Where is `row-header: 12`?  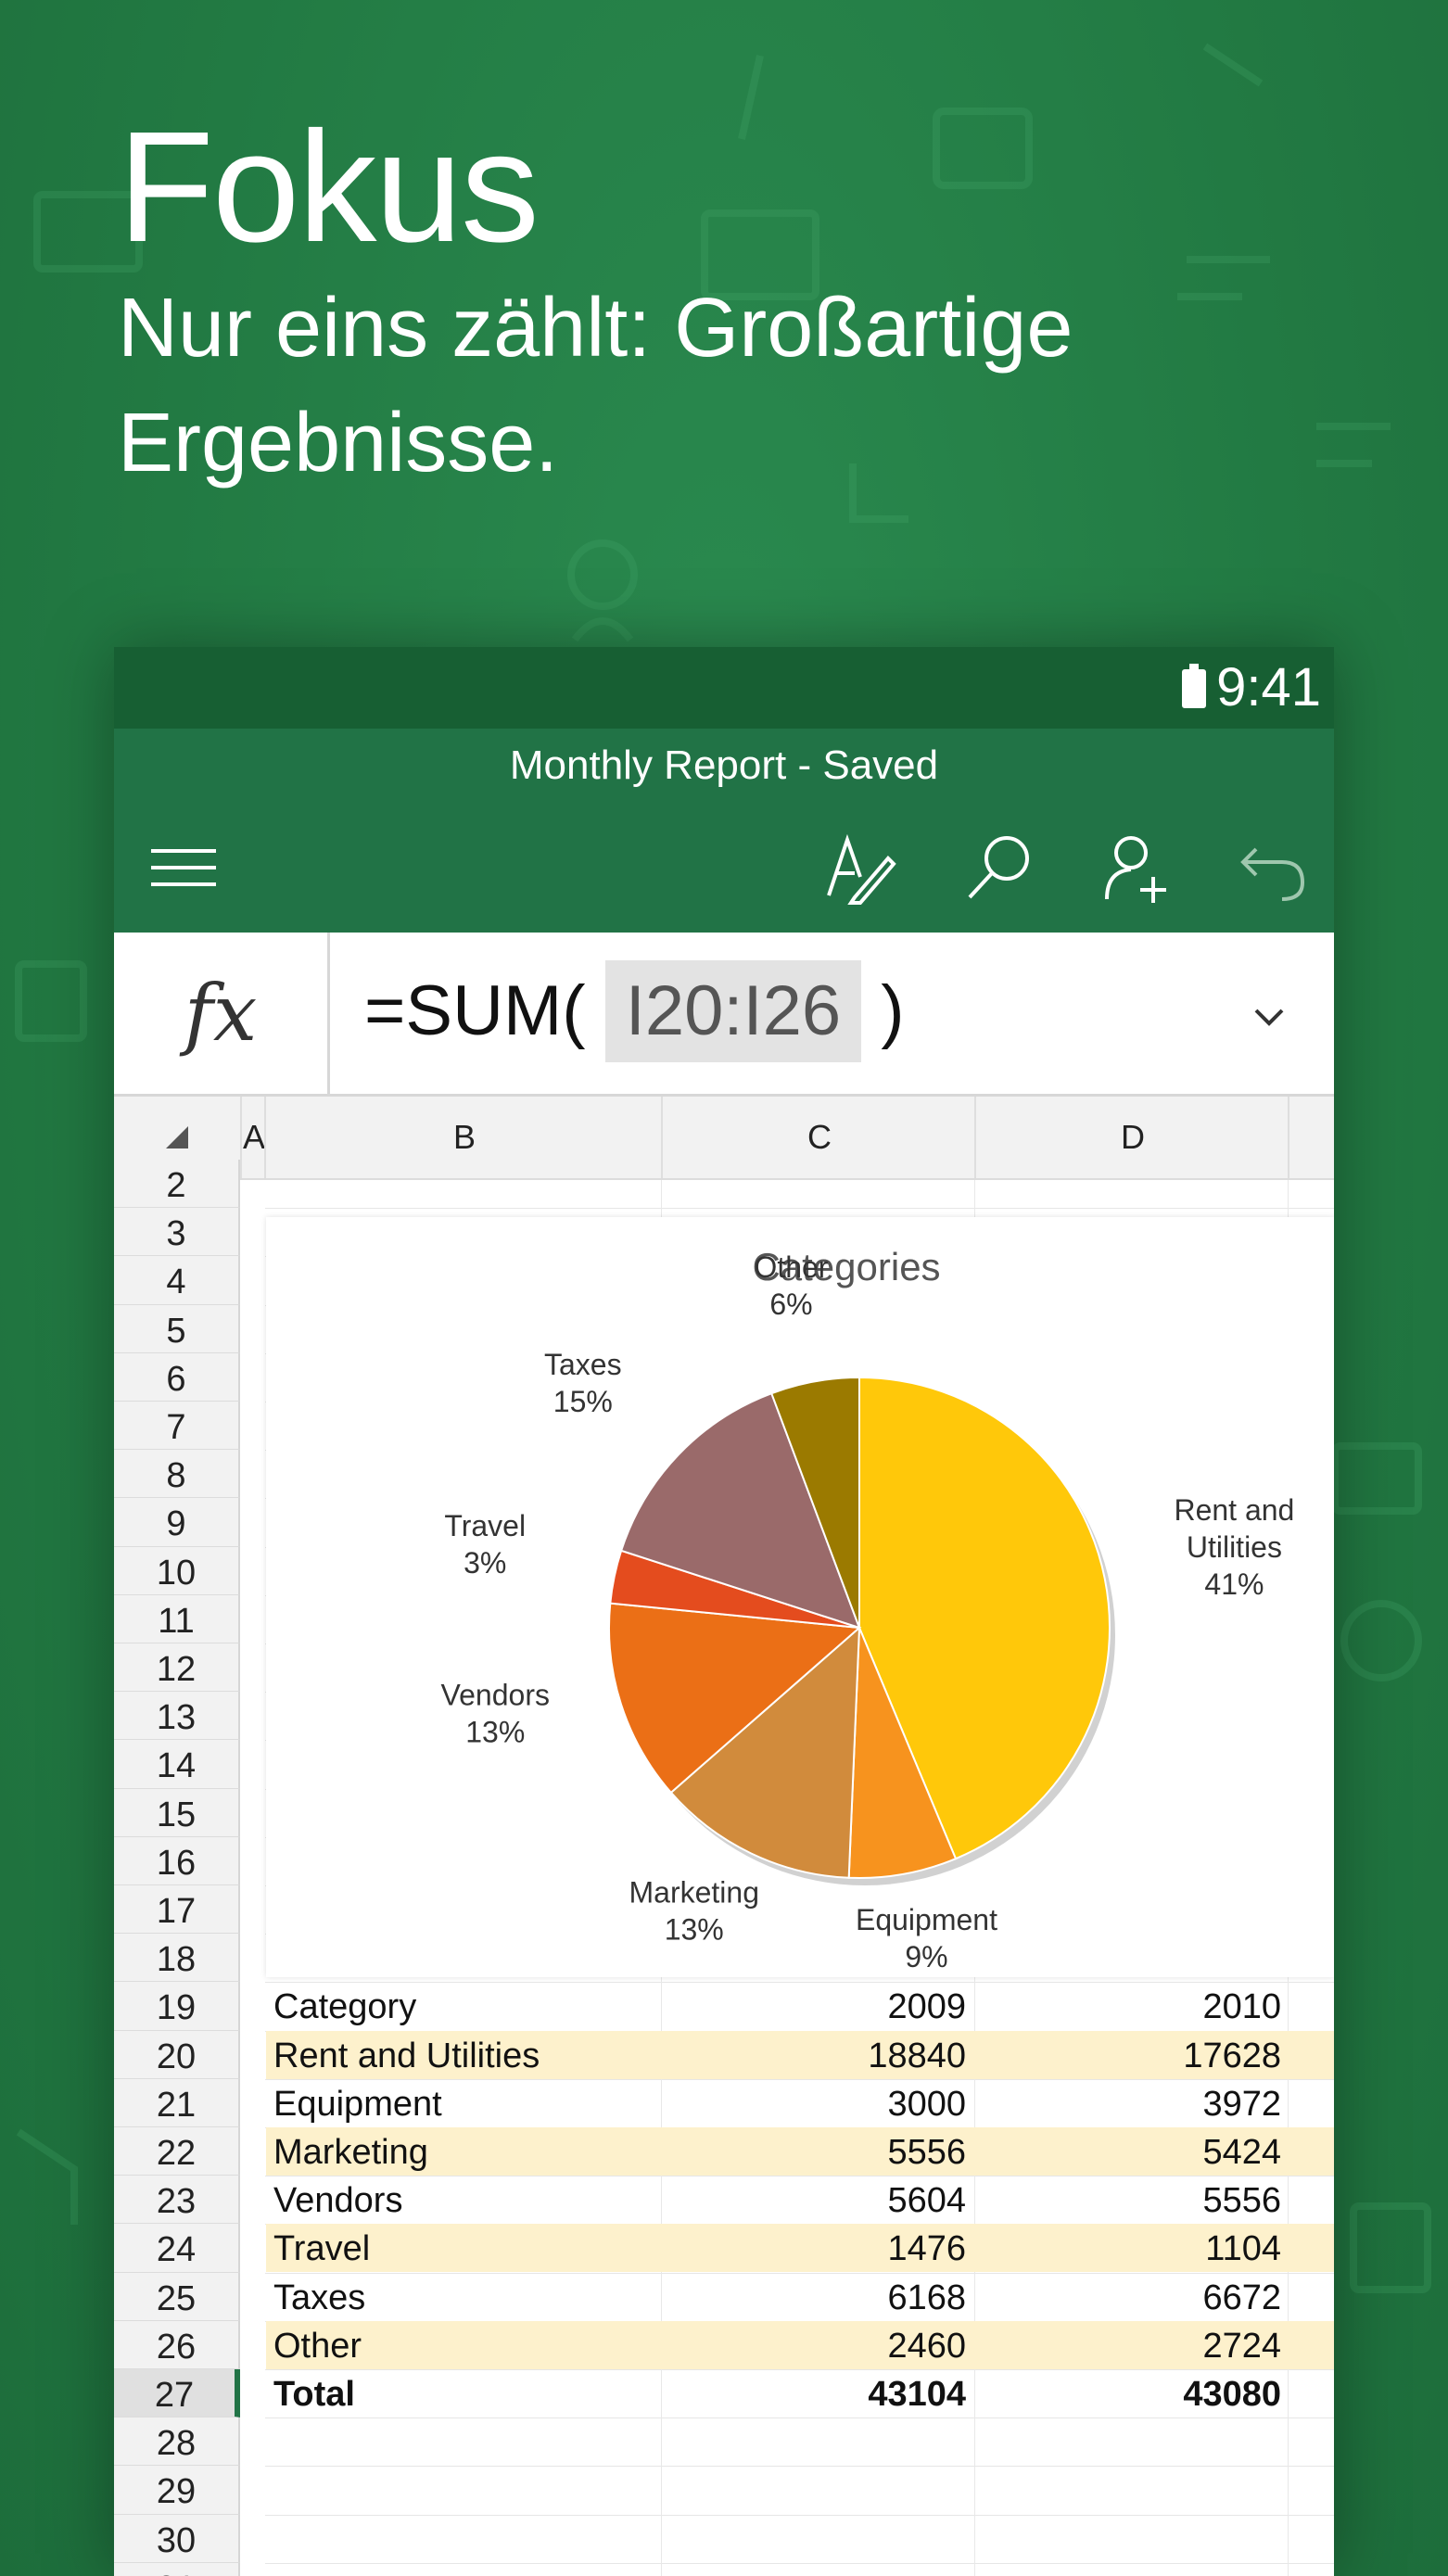
row-header: 12 is located at coordinates (177, 1668).